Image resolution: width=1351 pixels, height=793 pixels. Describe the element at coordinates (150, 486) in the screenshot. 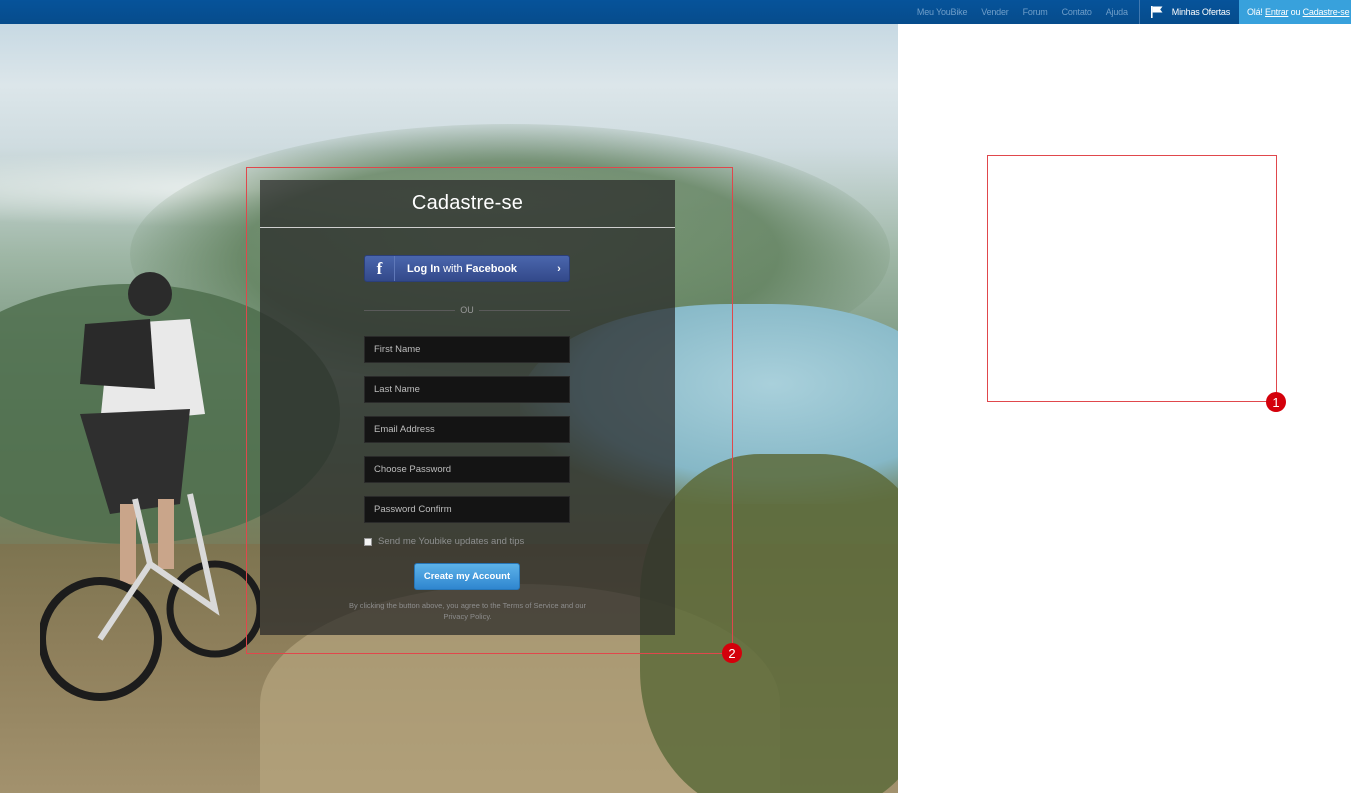

I see `cyclist-illustration` at that location.